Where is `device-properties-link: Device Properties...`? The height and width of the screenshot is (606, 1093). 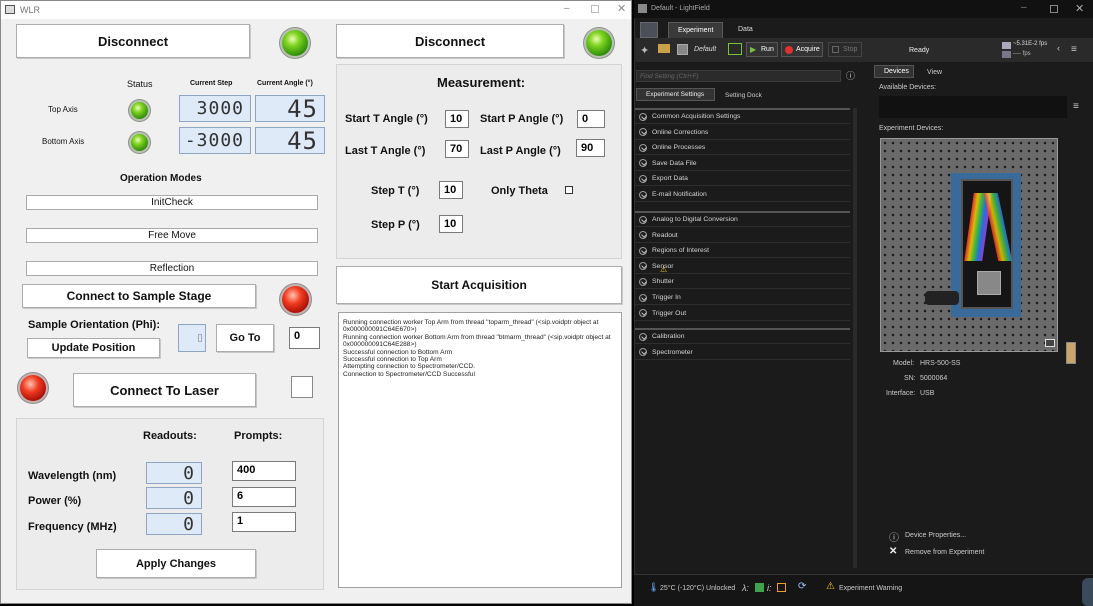
device-properties-link: Device Properties... is located at coordinates (935, 535).